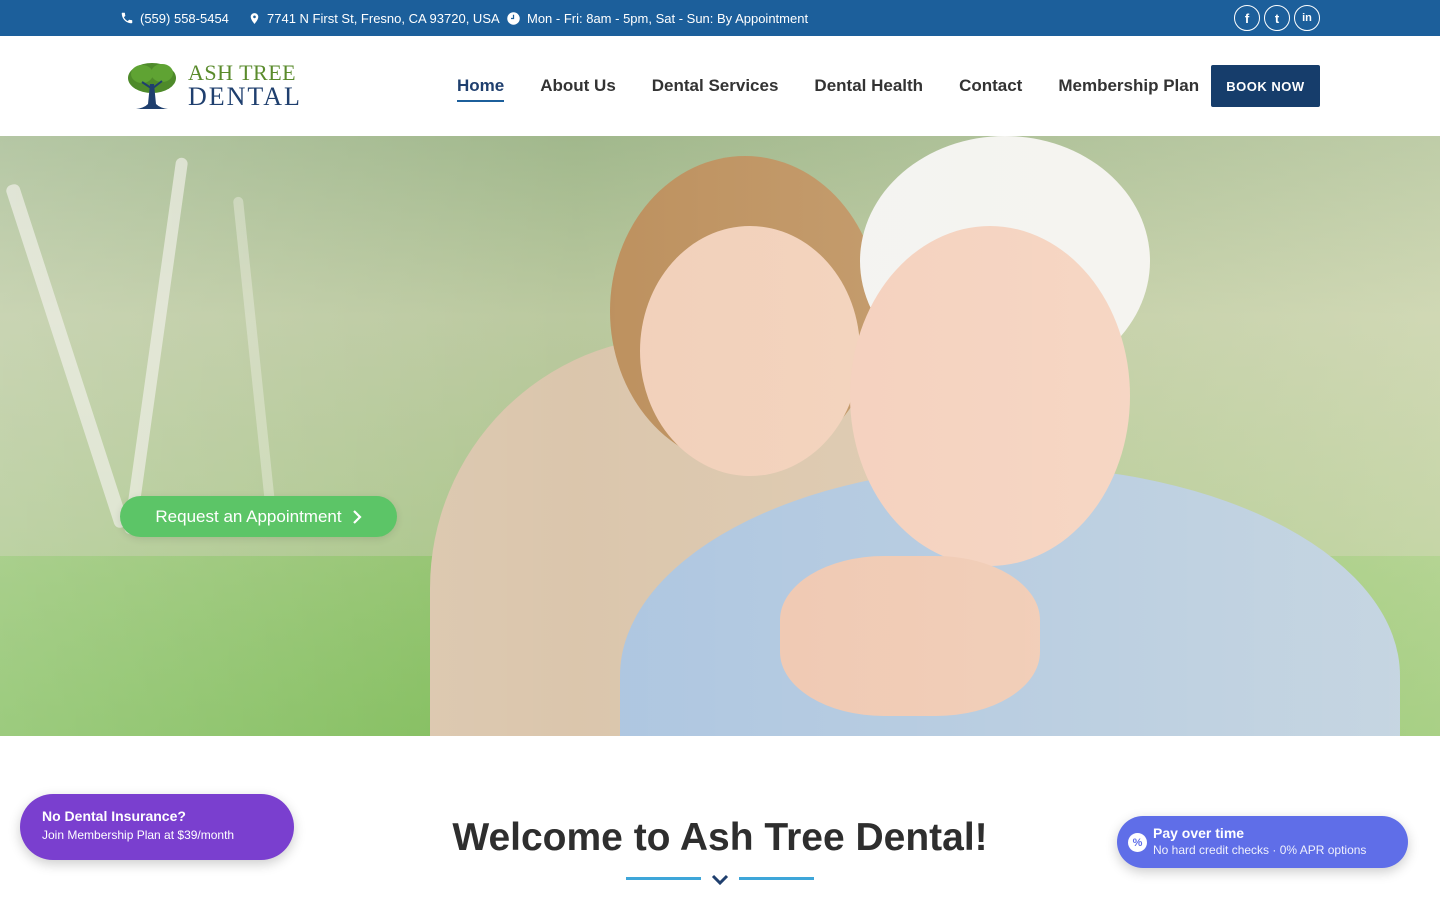 This screenshot has height=900, width=1440. I want to click on nav-dental-services: Dental Services, so click(715, 86).